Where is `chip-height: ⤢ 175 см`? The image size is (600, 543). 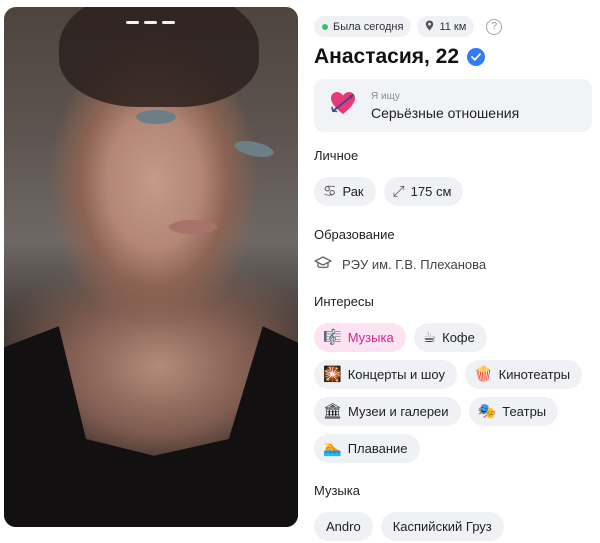 chip-height: ⤢ 175 см is located at coordinates (423, 191).